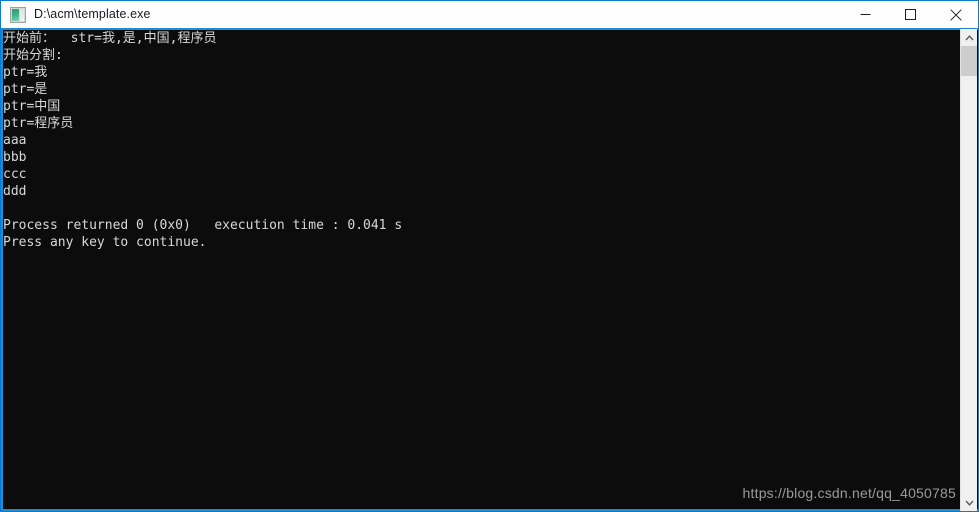 This screenshot has height=512, width=979. I want to click on console-line: ptr=中国, so click(32, 106).